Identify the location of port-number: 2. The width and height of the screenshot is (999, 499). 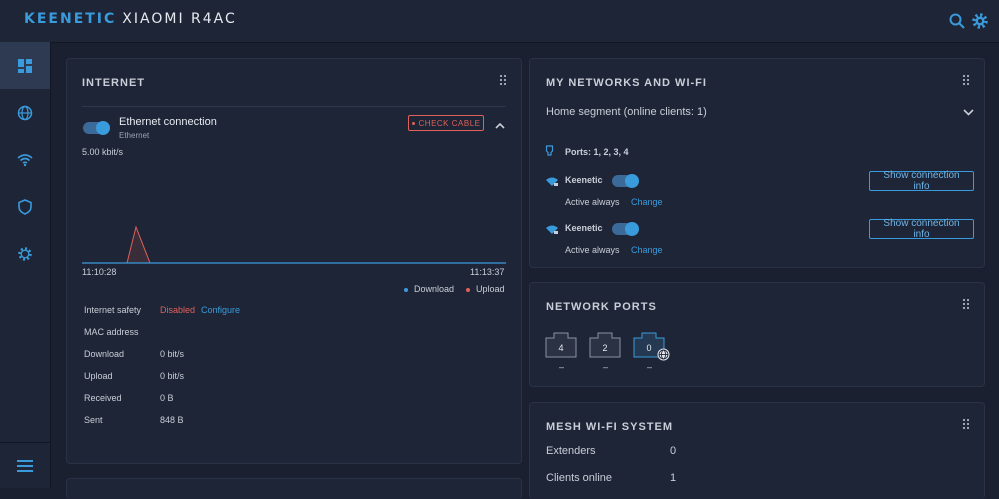
(605, 348).